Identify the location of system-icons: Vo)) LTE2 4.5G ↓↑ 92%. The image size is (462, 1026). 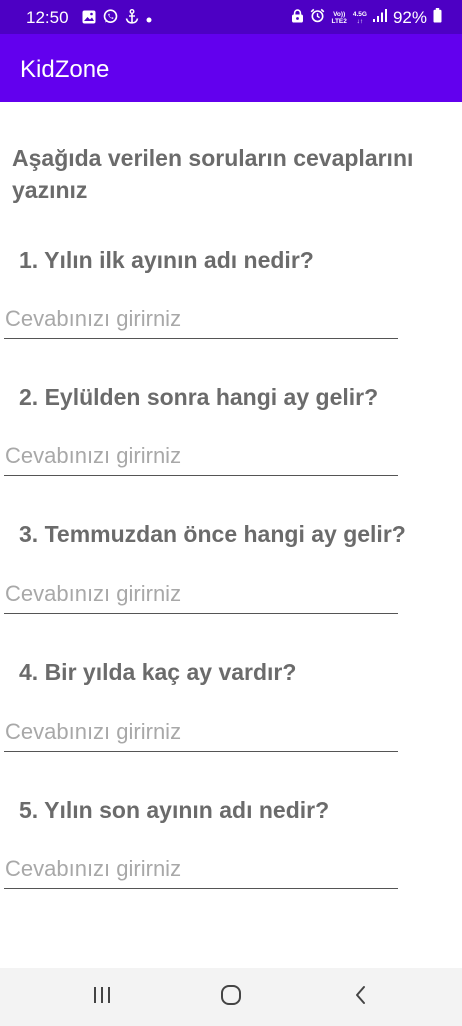
(366, 18).